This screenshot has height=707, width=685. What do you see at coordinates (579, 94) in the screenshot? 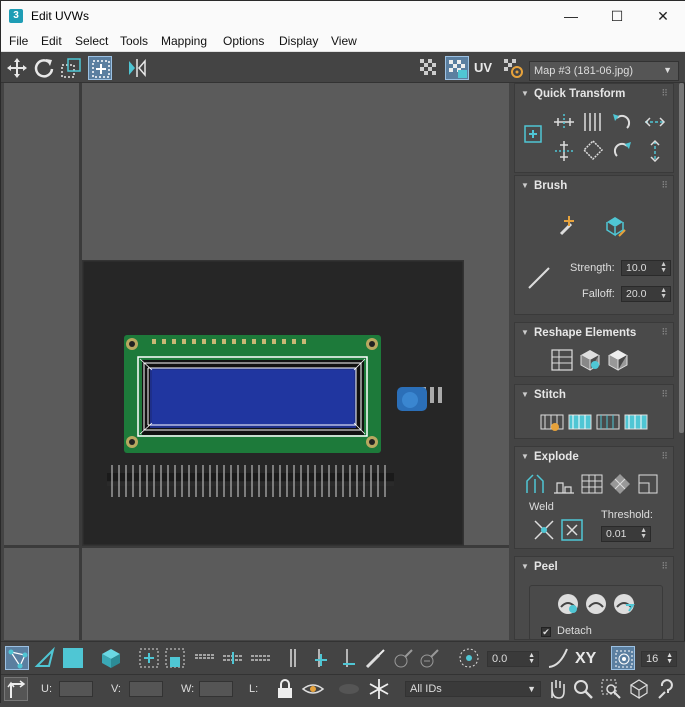
I see `rollout-title: Quick Transform` at bounding box center [579, 94].